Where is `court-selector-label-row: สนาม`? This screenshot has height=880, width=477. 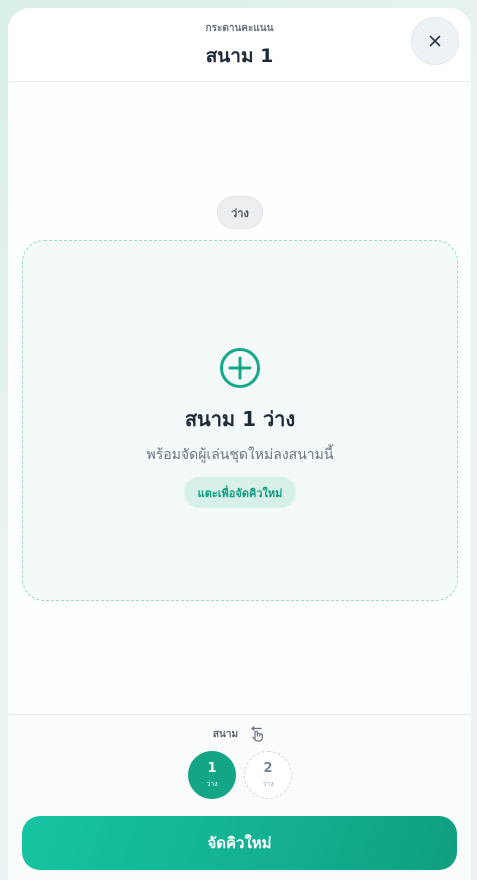
court-selector-label-row: สนาม is located at coordinates (239, 734).